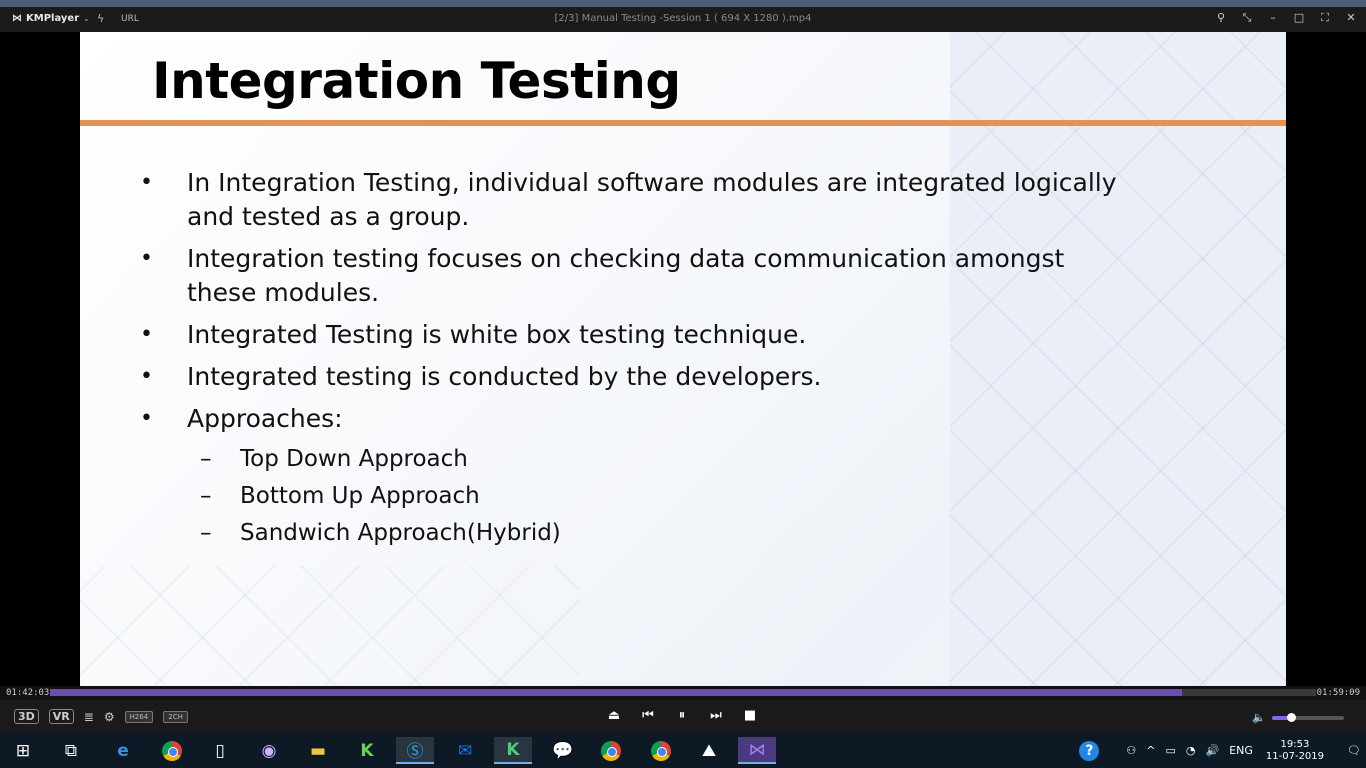 This screenshot has height=768, width=1366. I want to click on settings-gear-icon: ⚙, so click(109, 717).